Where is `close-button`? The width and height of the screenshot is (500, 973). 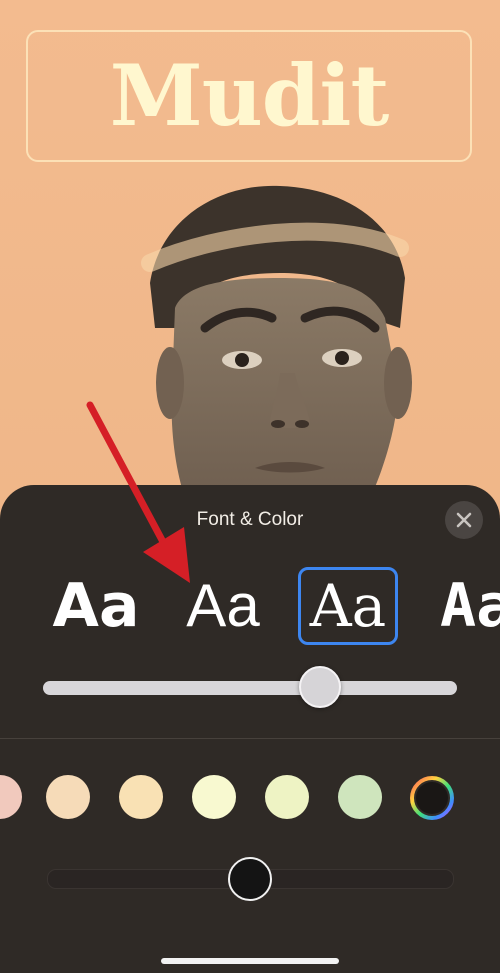 close-button is located at coordinates (464, 520).